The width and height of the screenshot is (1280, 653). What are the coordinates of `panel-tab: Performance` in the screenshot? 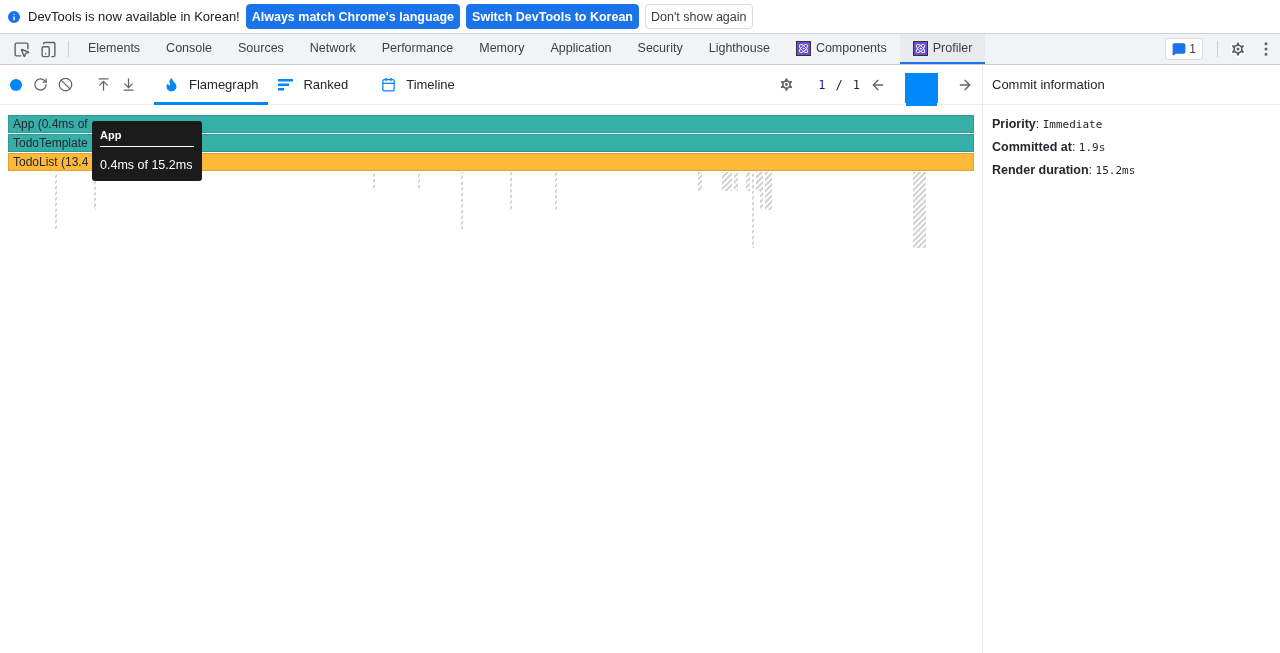 It's located at (417, 49).